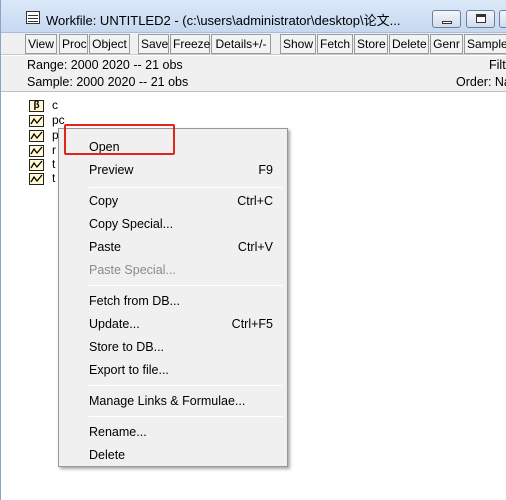 Image resolution: width=506 pixels, height=500 pixels. Describe the element at coordinates (502, 19) in the screenshot. I see `close-button` at that location.